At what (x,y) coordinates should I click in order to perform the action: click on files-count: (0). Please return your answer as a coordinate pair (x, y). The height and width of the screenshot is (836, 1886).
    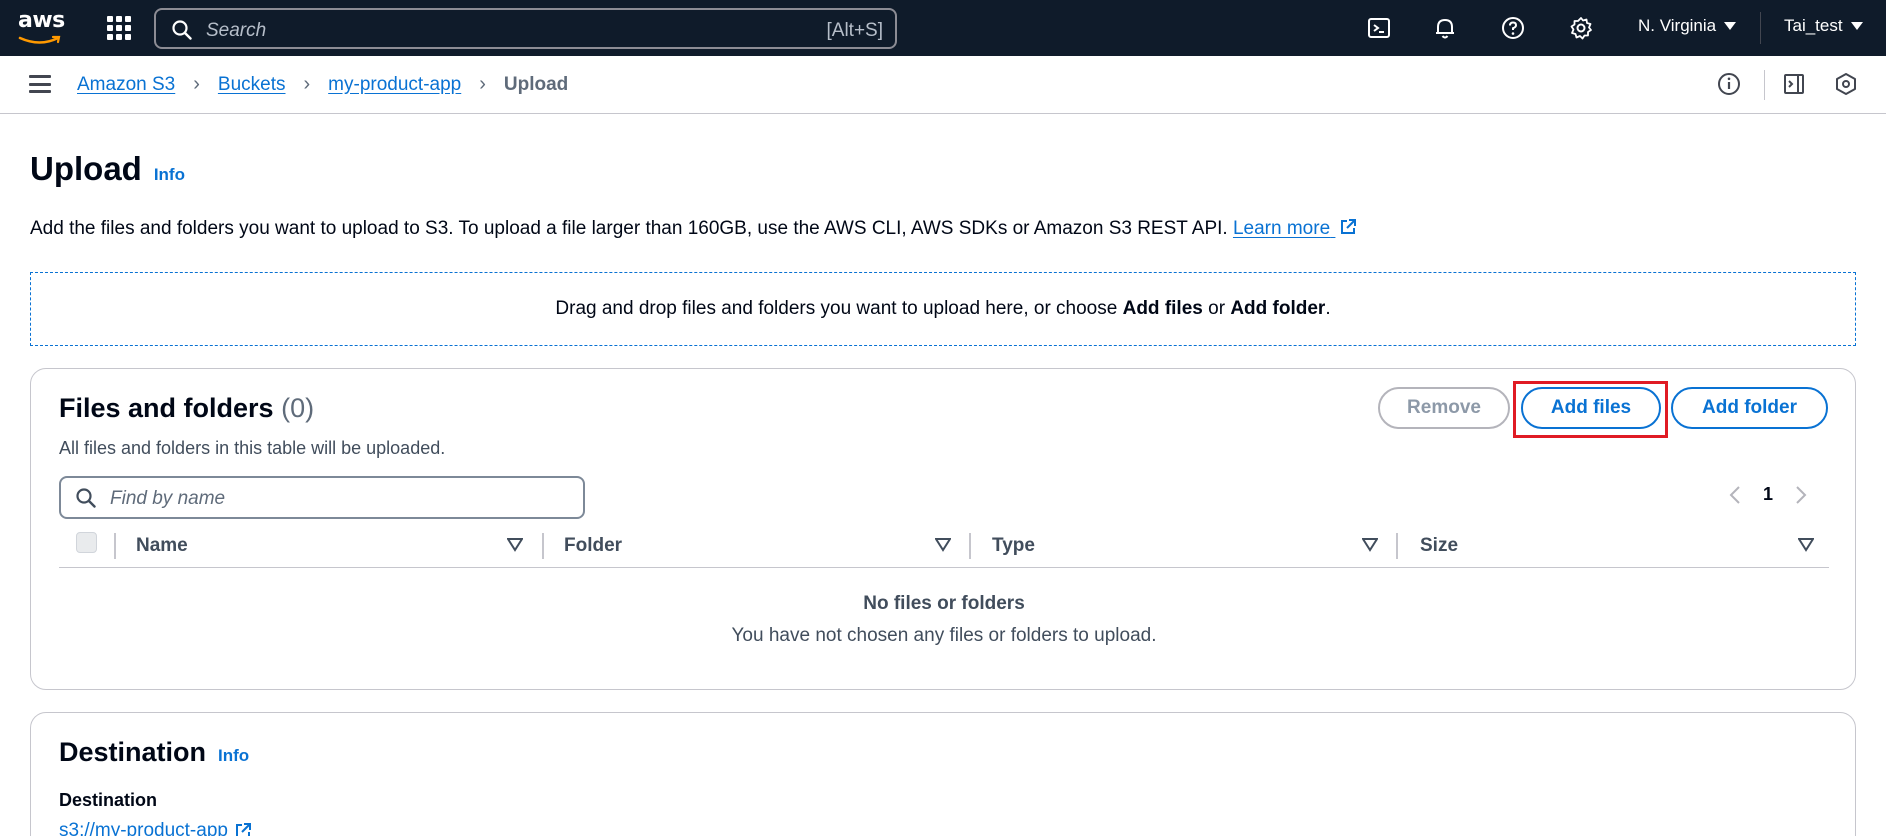
    Looking at the image, I should click on (298, 408).